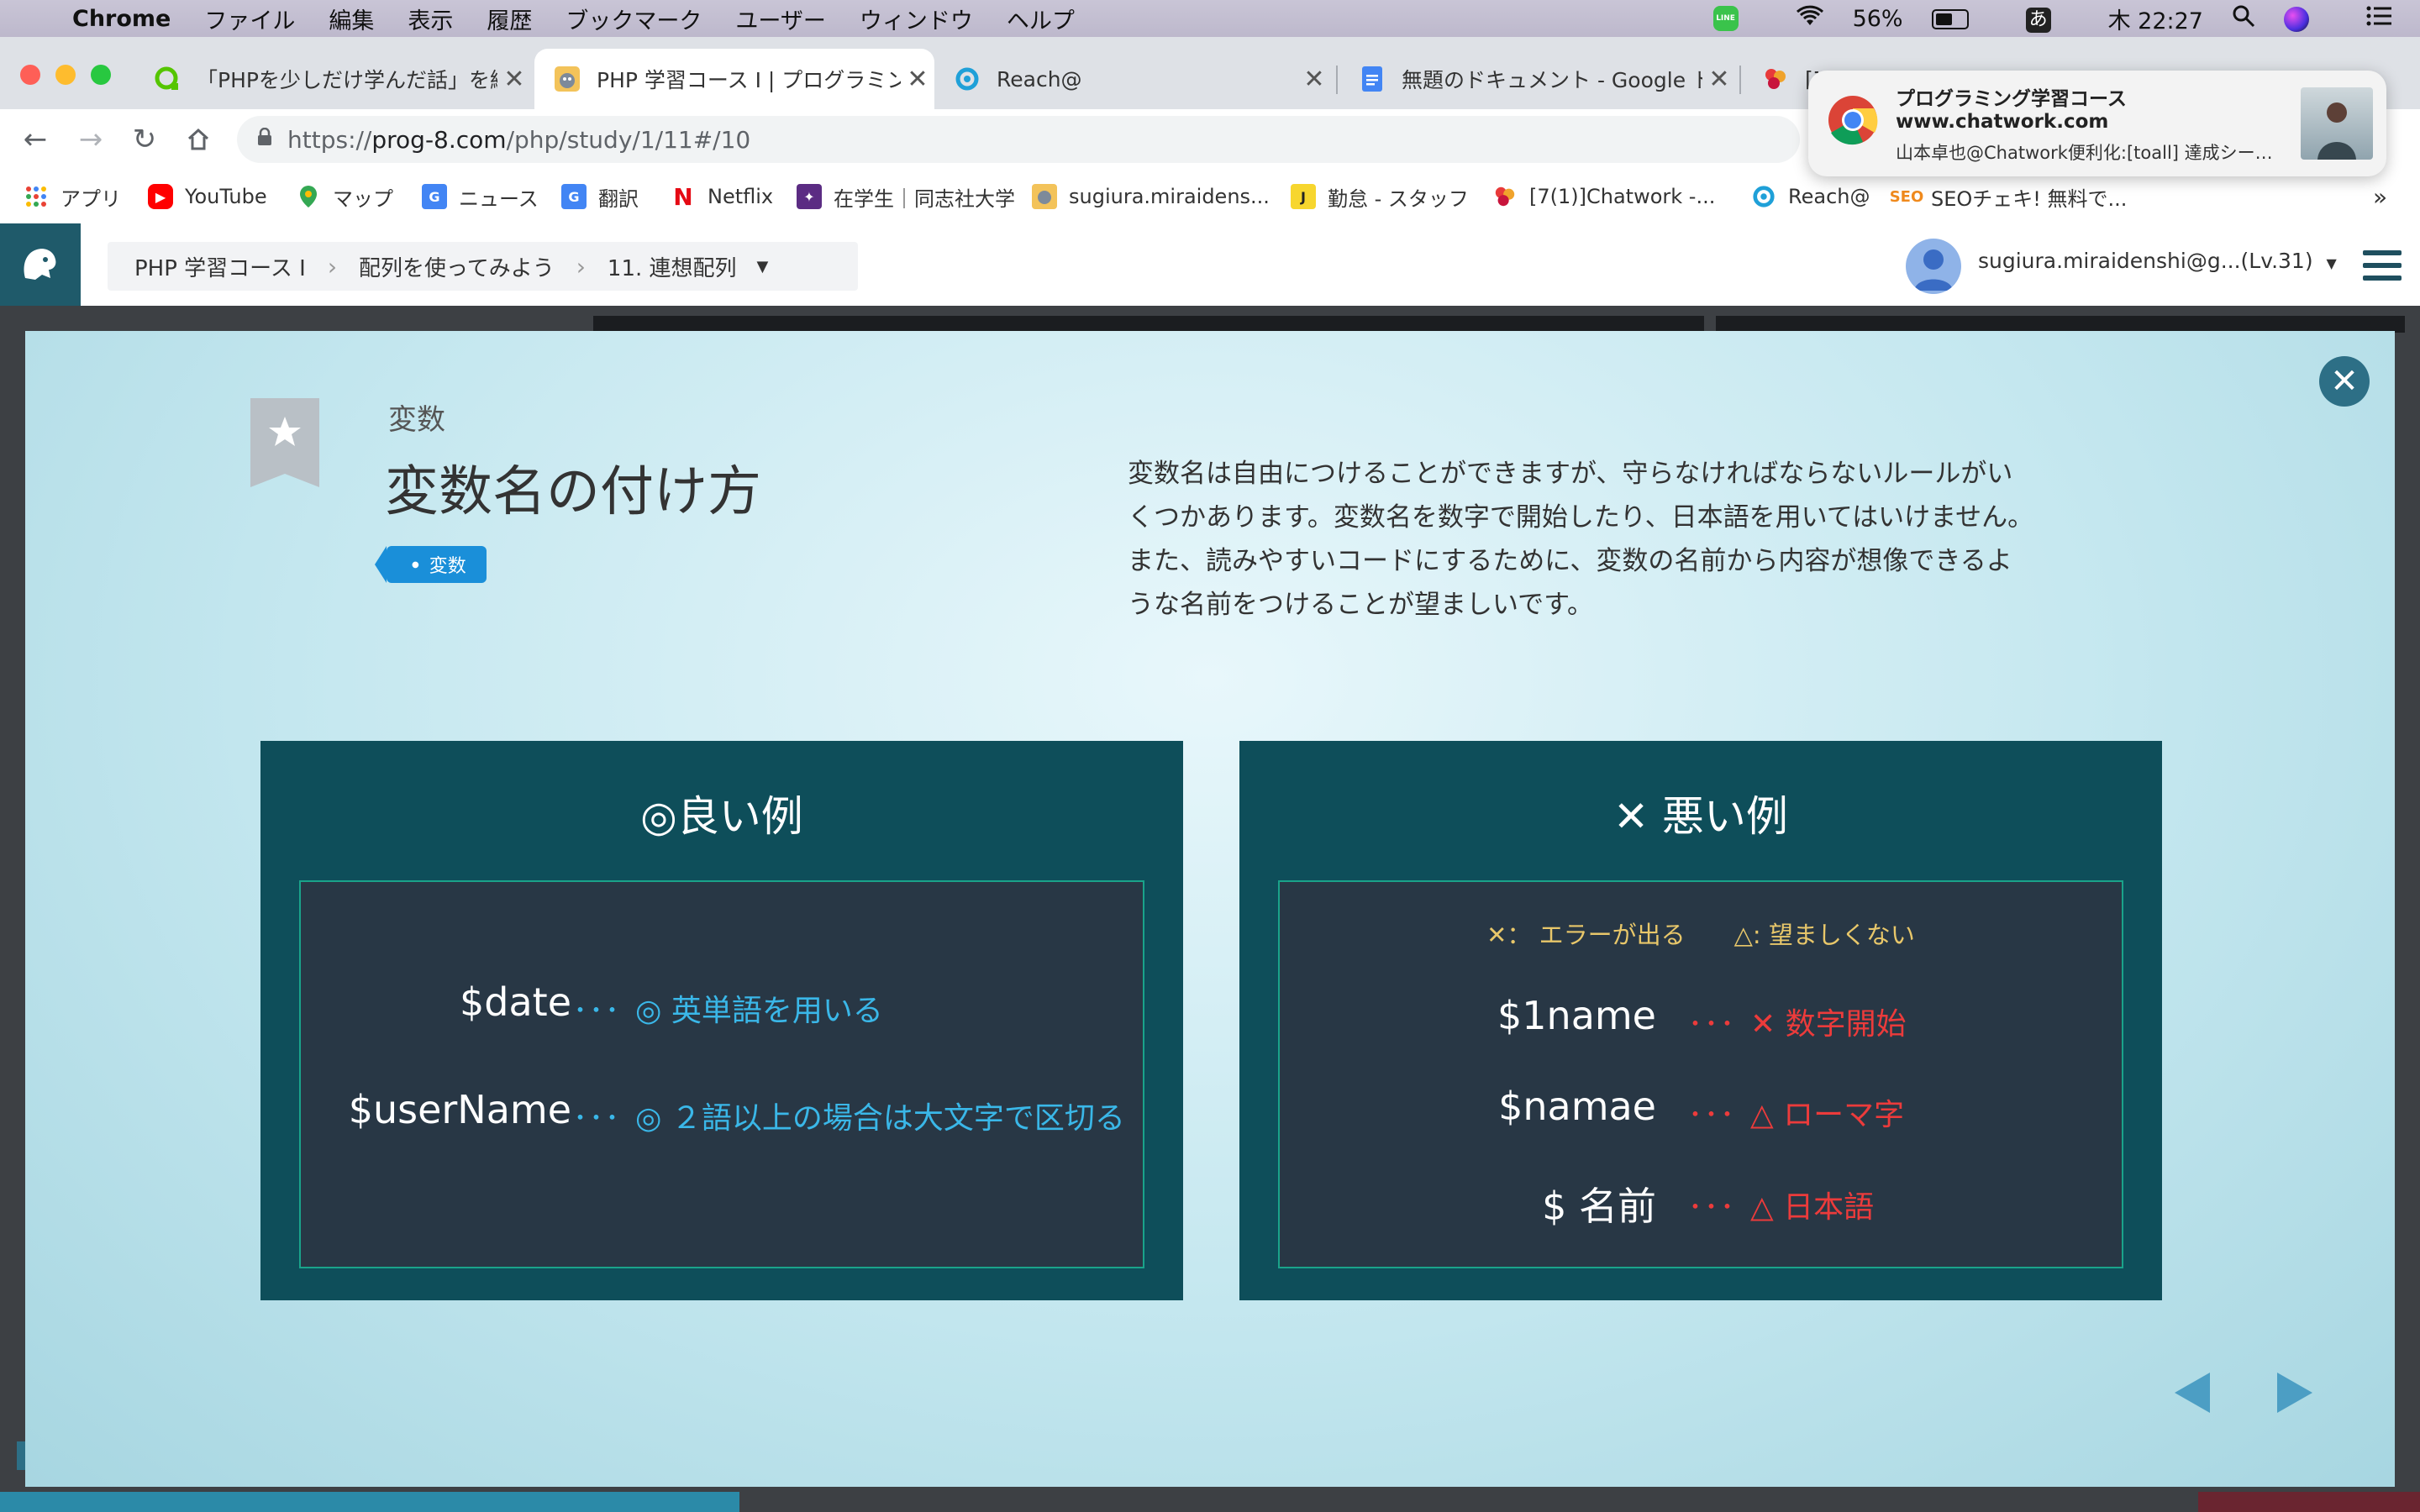  Describe the element at coordinates (2294, 1393) in the screenshot. I see `next-slide-arrow-icon` at that location.